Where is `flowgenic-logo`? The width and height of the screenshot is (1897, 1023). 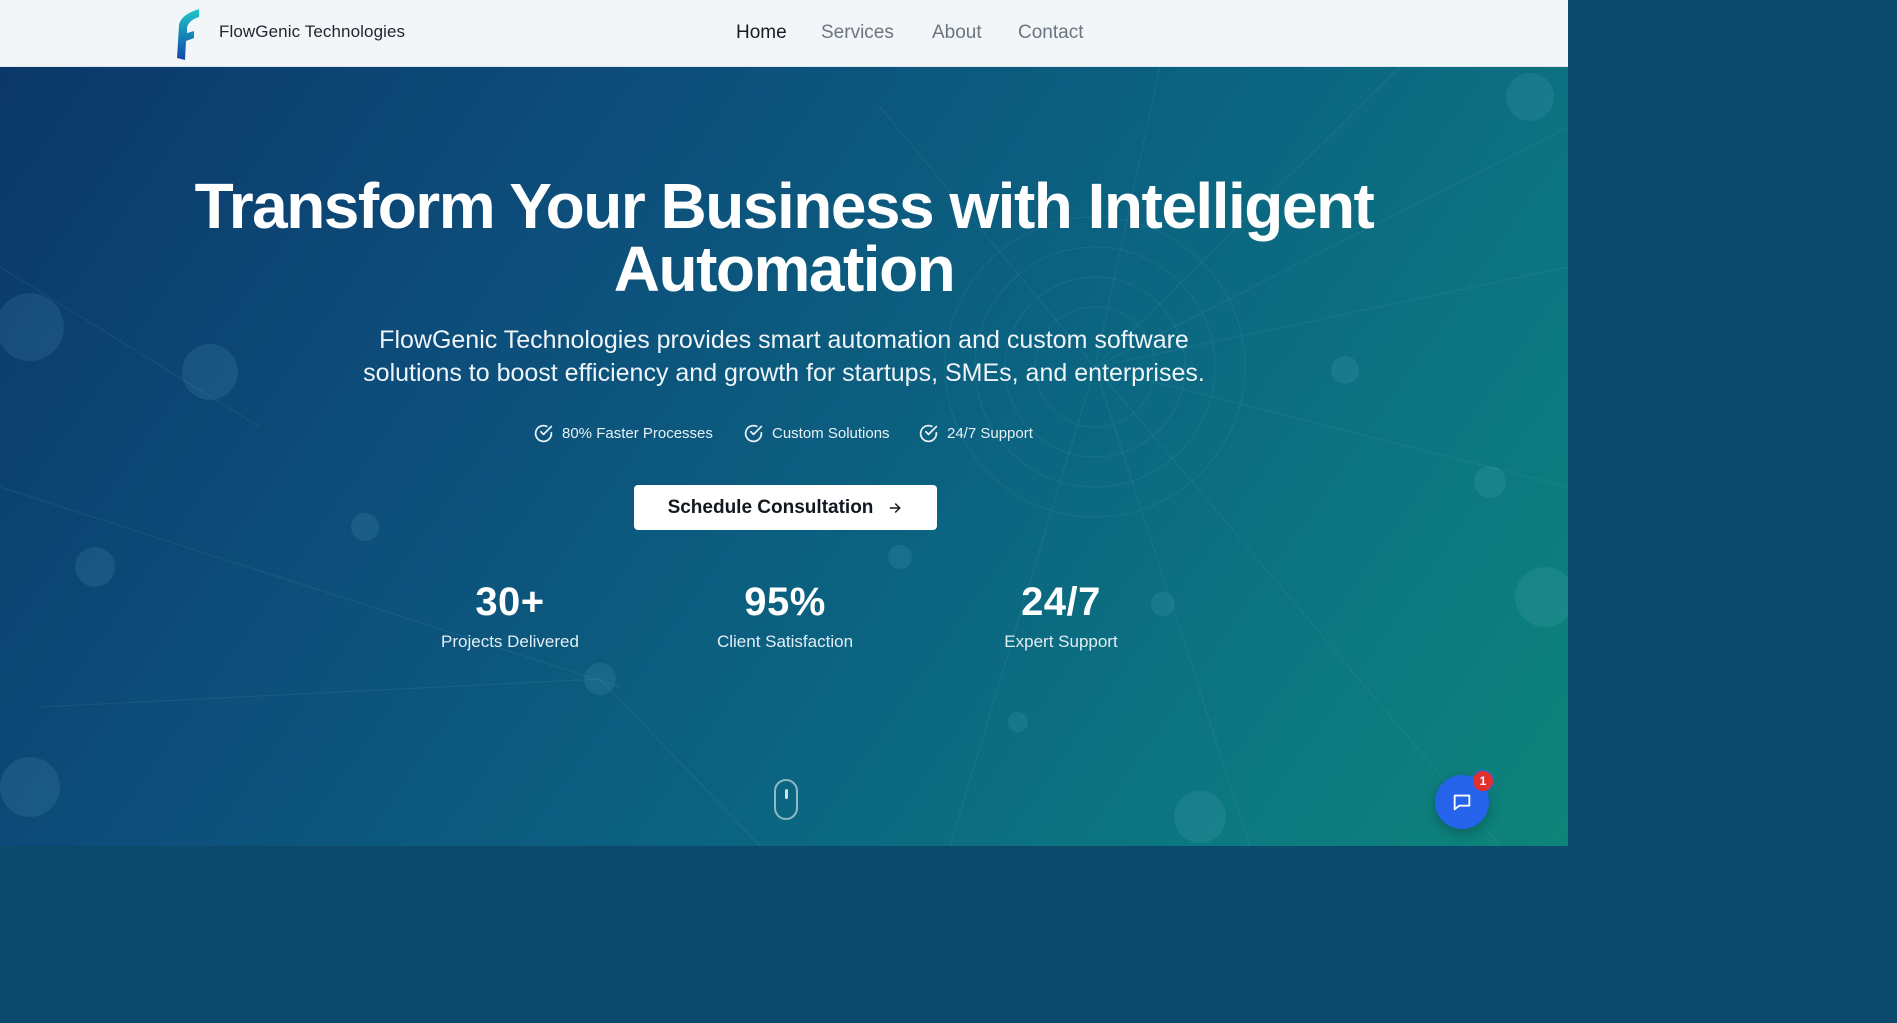 flowgenic-logo is located at coordinates (188, 35).